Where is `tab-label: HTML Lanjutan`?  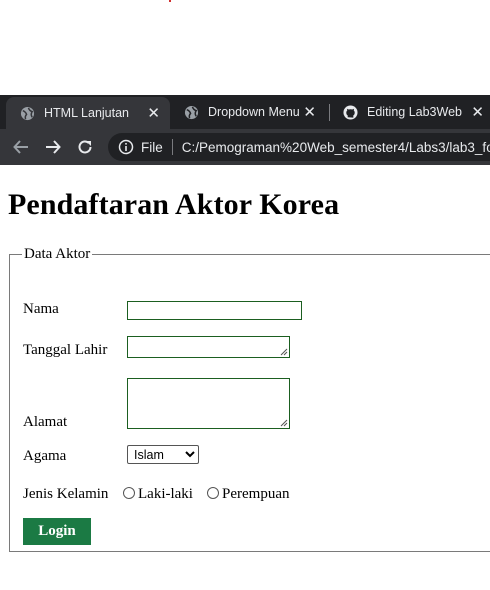
tab-label: HTML Lanjutan is located at coordinates (86, 113).